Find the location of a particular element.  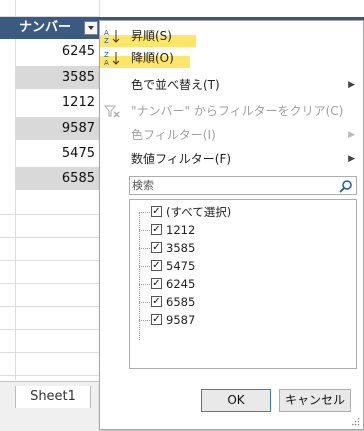

menu-item-sort-by-color: 色で並べ替え(T) ▶ is located at coordinates (231, 85).